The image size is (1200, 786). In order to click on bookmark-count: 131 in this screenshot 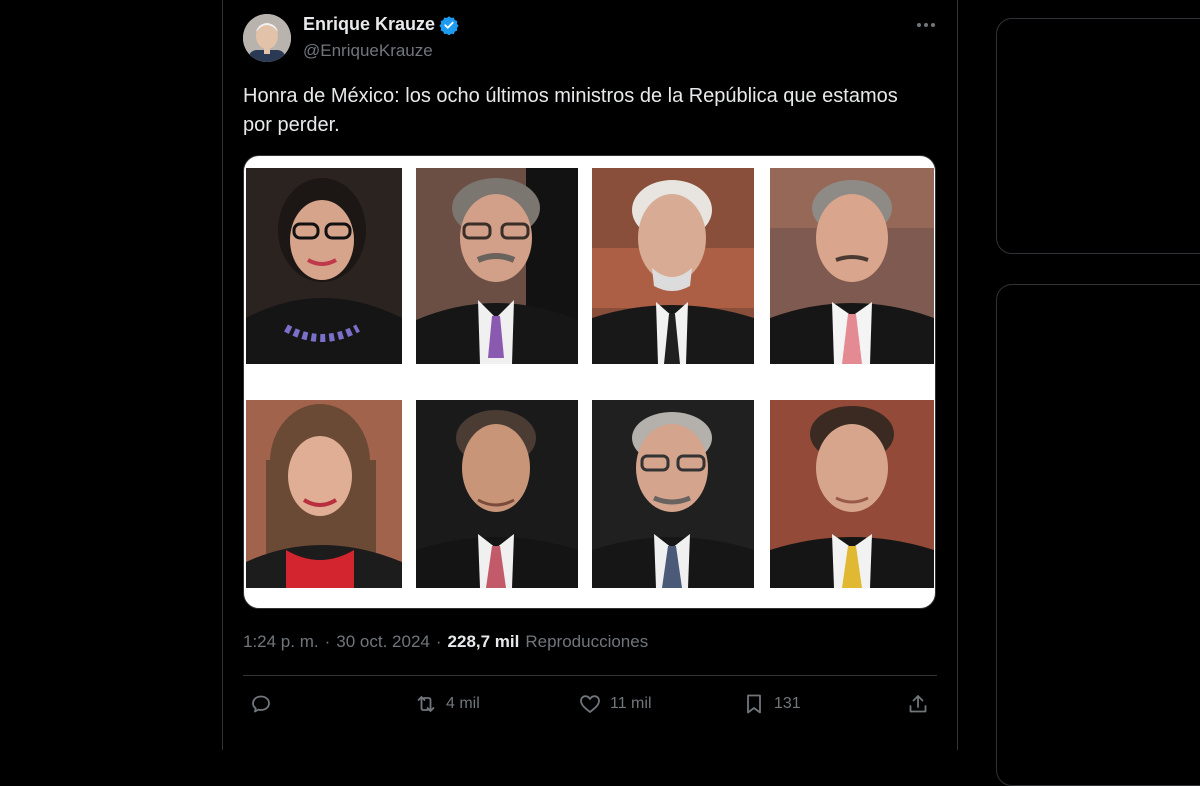, I will do `click(787, 703)`.